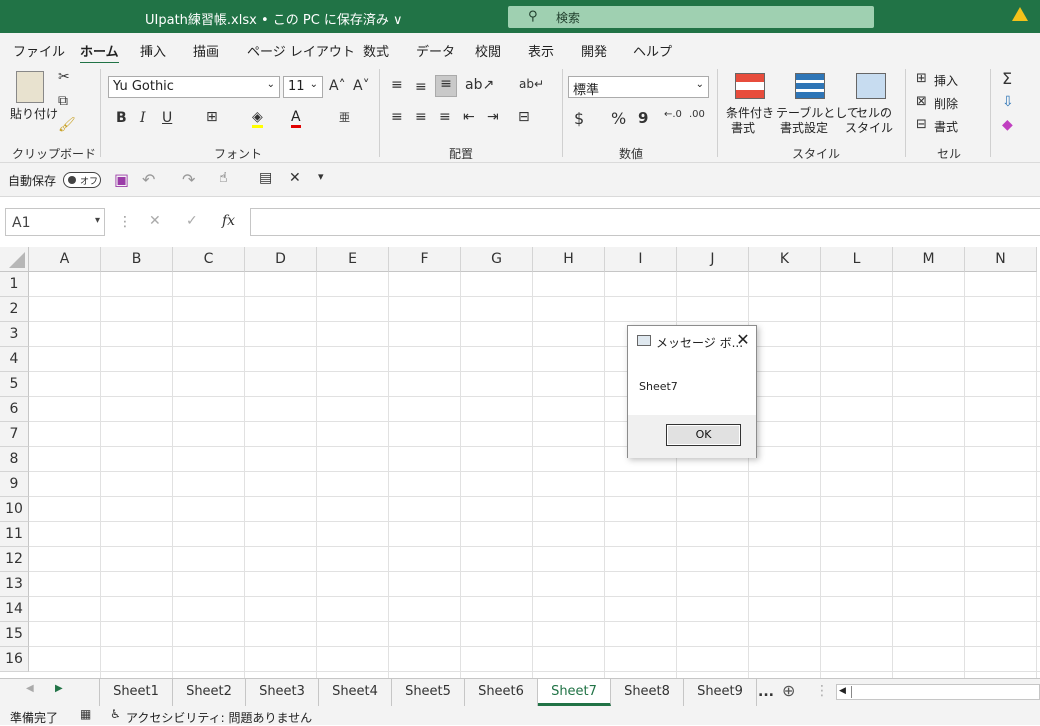  What do you see at coordinates (446, 86) in the screenshot?
I see `align-bottom-icon: ≡` at bounding box center [446, 86].